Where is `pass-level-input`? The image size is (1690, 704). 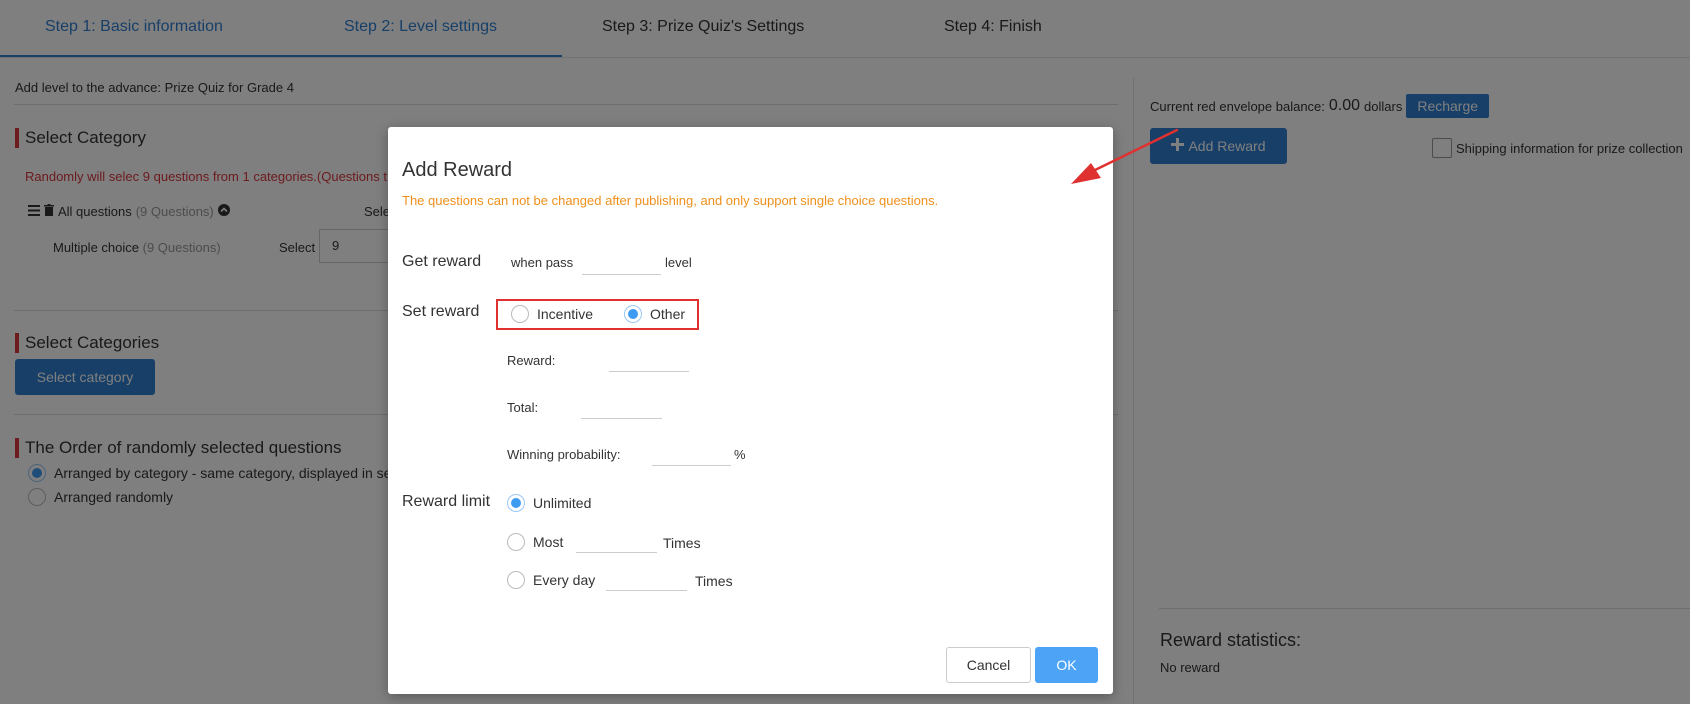 pass-level-input is located at coordinates (621, 274).